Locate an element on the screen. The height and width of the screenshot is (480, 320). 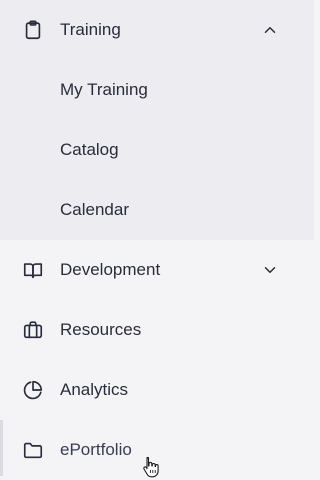
sidebar-subitem-label: My Training is located at coordinates (104, 89).